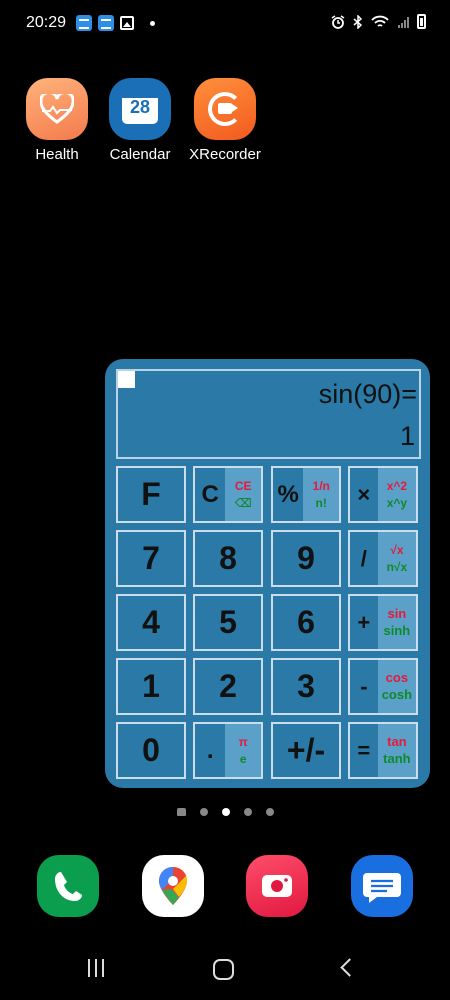 This screenshot has width=450, height=1000. I want to click on key-minus: - cos cosh, so click(383, 686).